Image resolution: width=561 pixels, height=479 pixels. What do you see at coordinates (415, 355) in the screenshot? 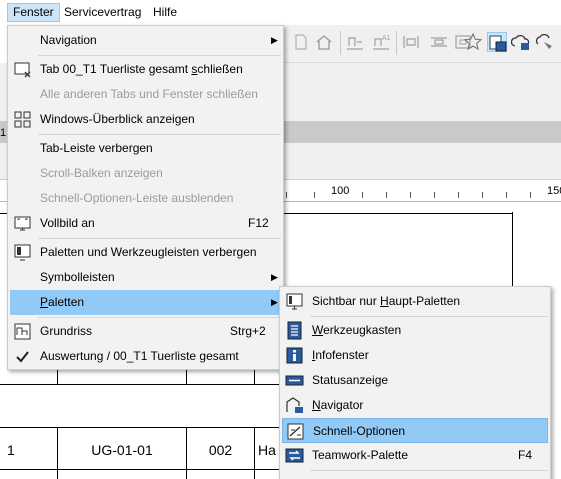
I see `menu-item-info-window: Infofenster` at bounding box center [415, 355].